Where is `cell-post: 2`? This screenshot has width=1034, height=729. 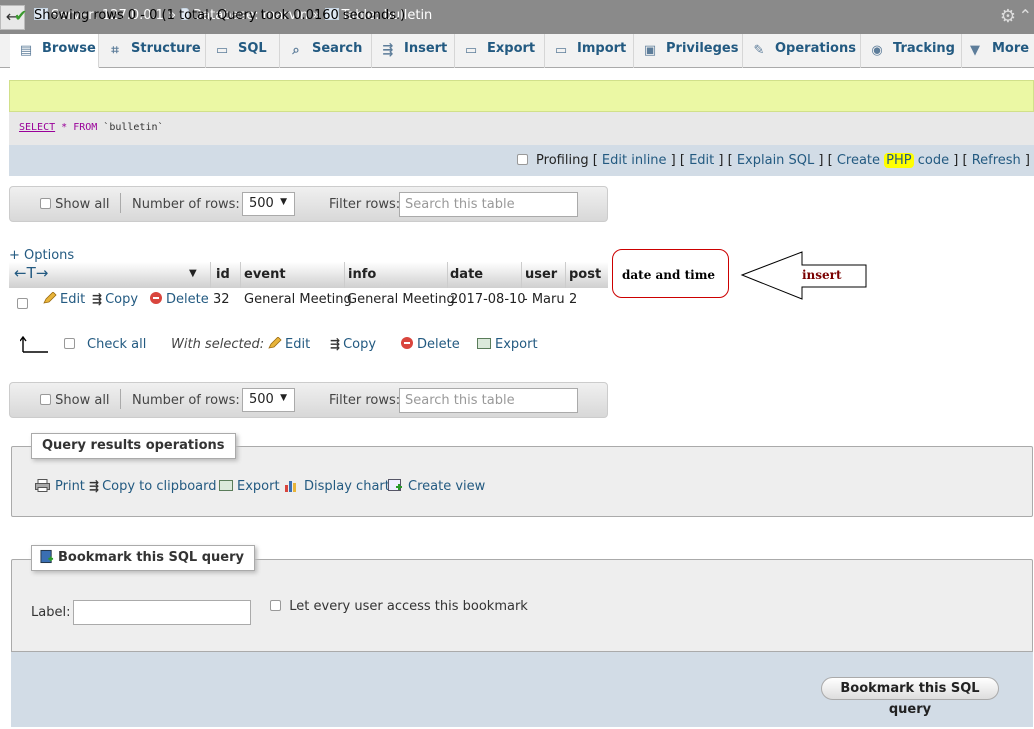
cell-post: 2 is located at coordinates (573, 299).